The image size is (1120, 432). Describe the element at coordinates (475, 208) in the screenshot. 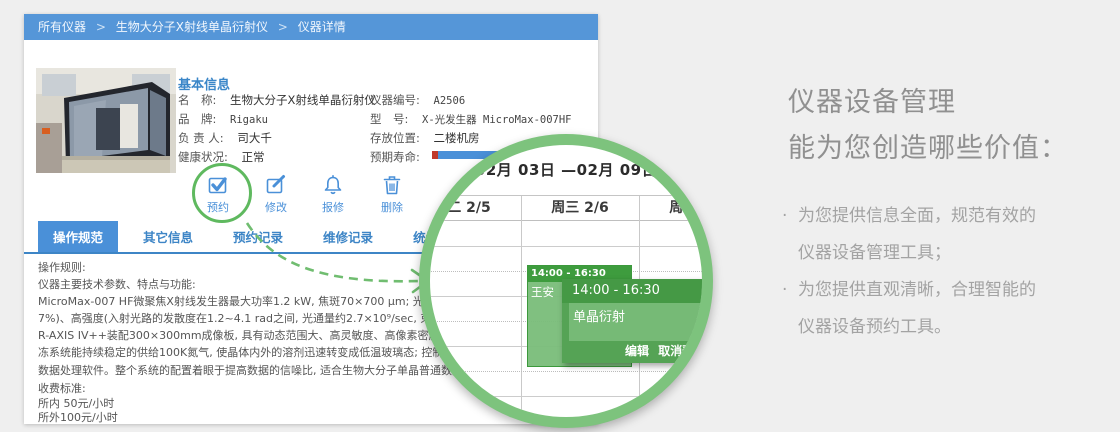

I see `calendar-day-tuesday: 周二 2/5` at that location.